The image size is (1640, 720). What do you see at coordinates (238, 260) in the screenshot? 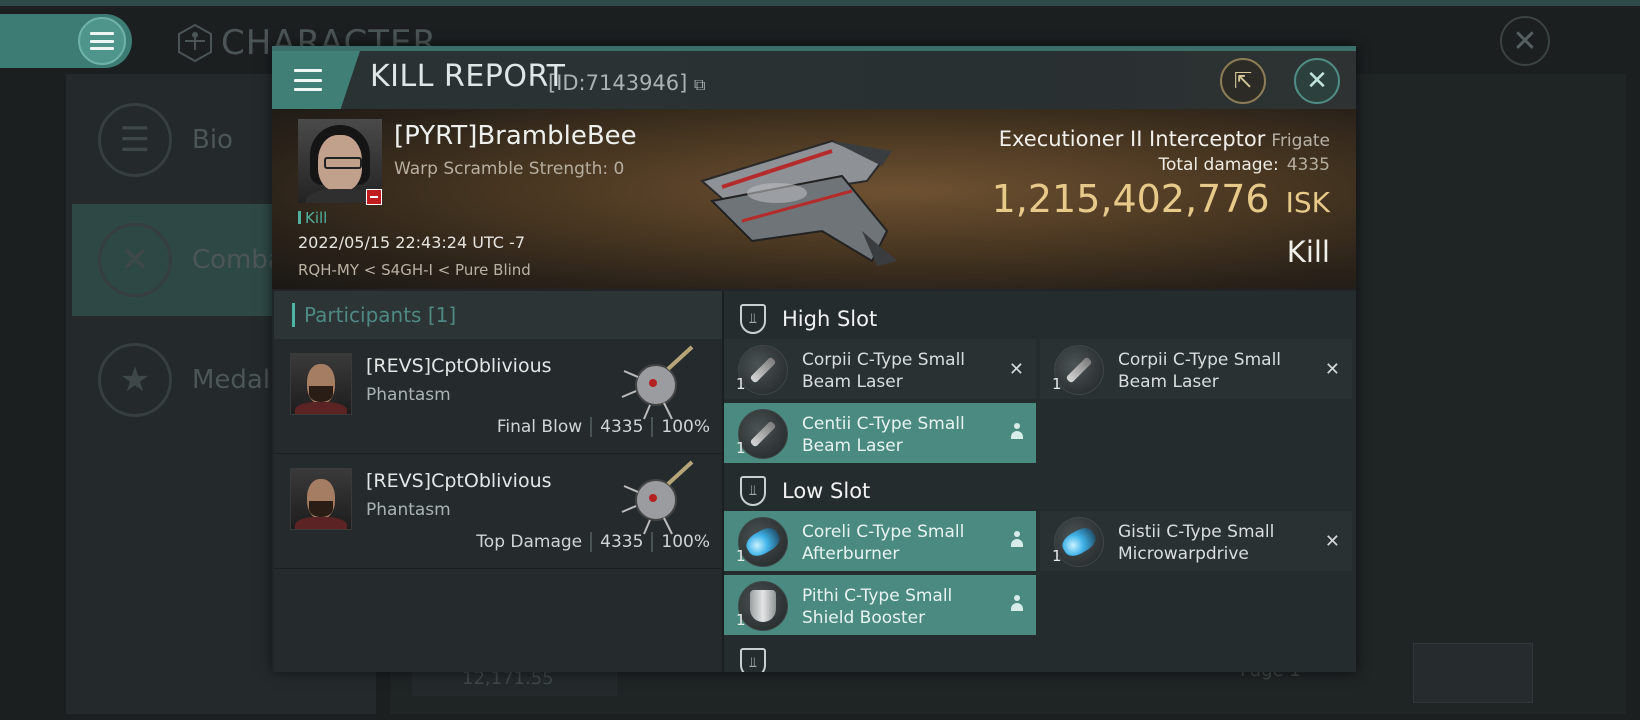
I see `sidebar-item-label: Comba` at bounding box center [238, 260].